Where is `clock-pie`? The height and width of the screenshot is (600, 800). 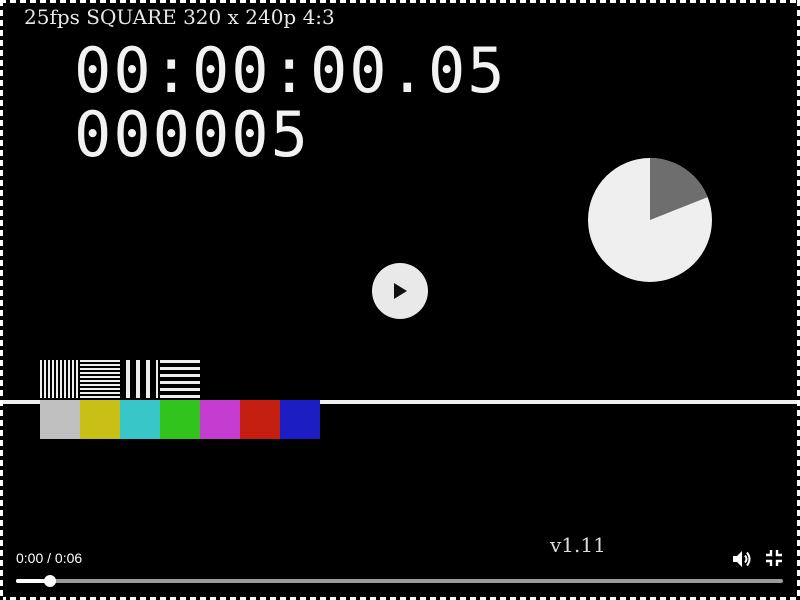
clock-pie is located at coordinates (650, 220).